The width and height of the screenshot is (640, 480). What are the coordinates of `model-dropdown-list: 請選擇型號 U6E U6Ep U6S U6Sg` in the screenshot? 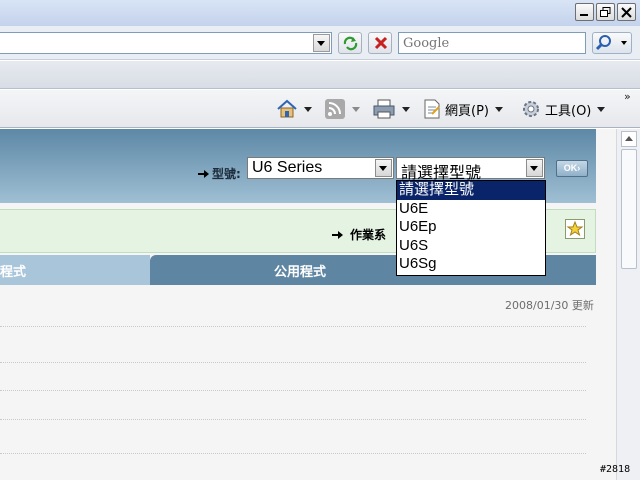 It's located at (471, 228).